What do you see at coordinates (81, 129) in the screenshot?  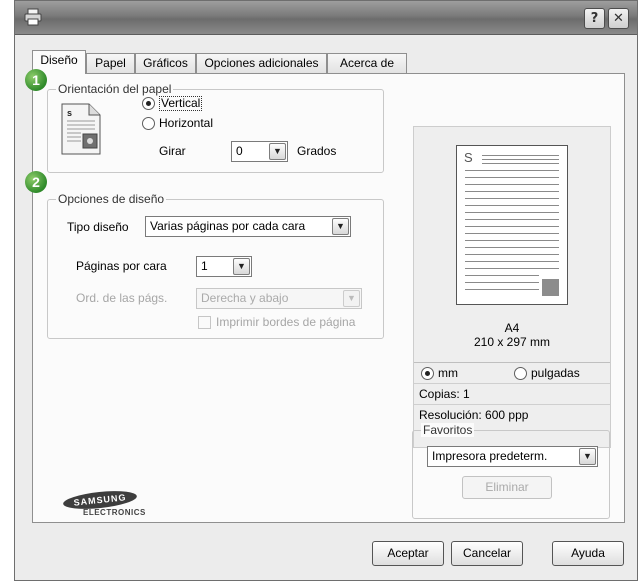 I see `orientation-page-icon: s` at bounding box center [81, 129].